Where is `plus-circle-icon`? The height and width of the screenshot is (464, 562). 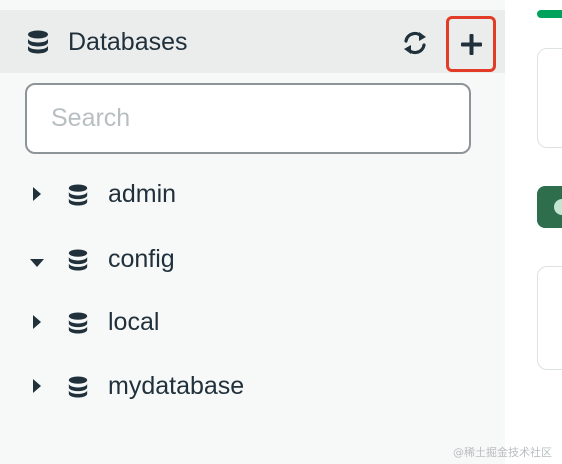
plus-circle-icon is located at coordinates (558, 207).